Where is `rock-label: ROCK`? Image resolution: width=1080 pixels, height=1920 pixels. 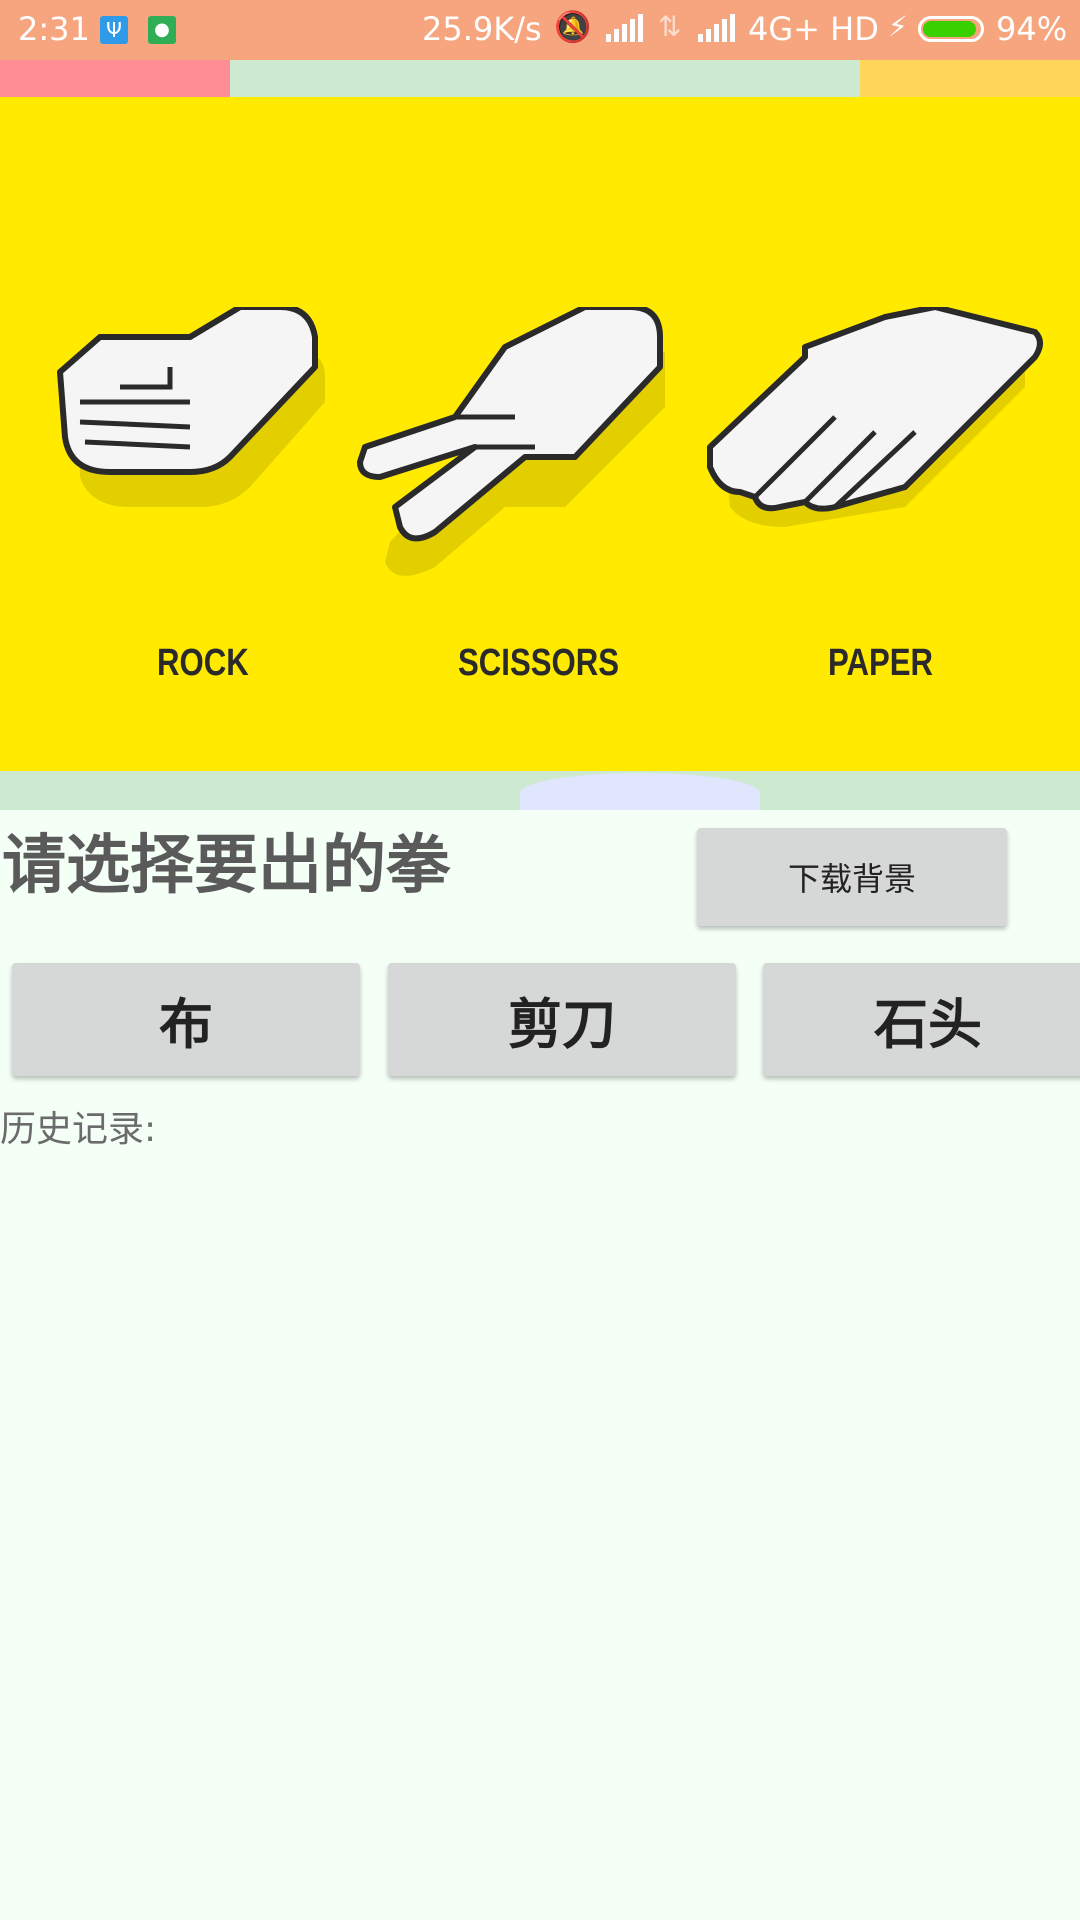 rock-label: ROCK is located at coordinates (203, 663).